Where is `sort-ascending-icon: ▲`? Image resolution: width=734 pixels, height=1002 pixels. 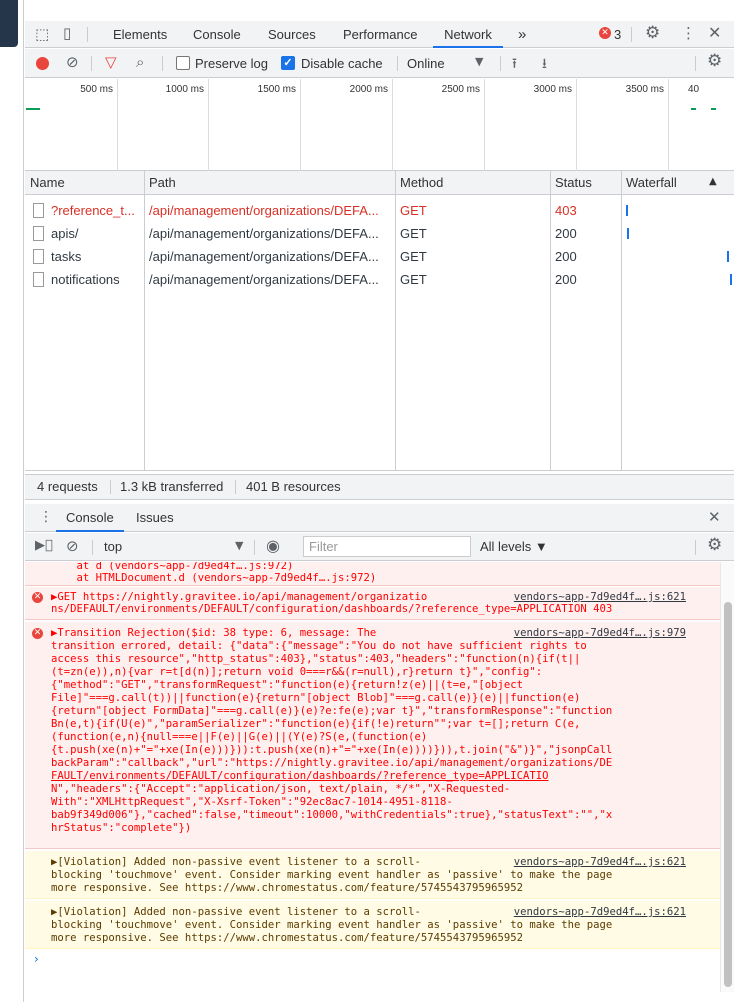
sort-ascending-icon: ▲ is located at coordinates (713, 181).